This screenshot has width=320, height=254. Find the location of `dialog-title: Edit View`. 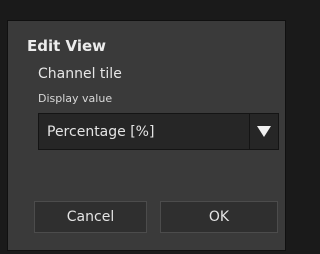

dialog-title: Edit View is located at coordinates (67, 46).